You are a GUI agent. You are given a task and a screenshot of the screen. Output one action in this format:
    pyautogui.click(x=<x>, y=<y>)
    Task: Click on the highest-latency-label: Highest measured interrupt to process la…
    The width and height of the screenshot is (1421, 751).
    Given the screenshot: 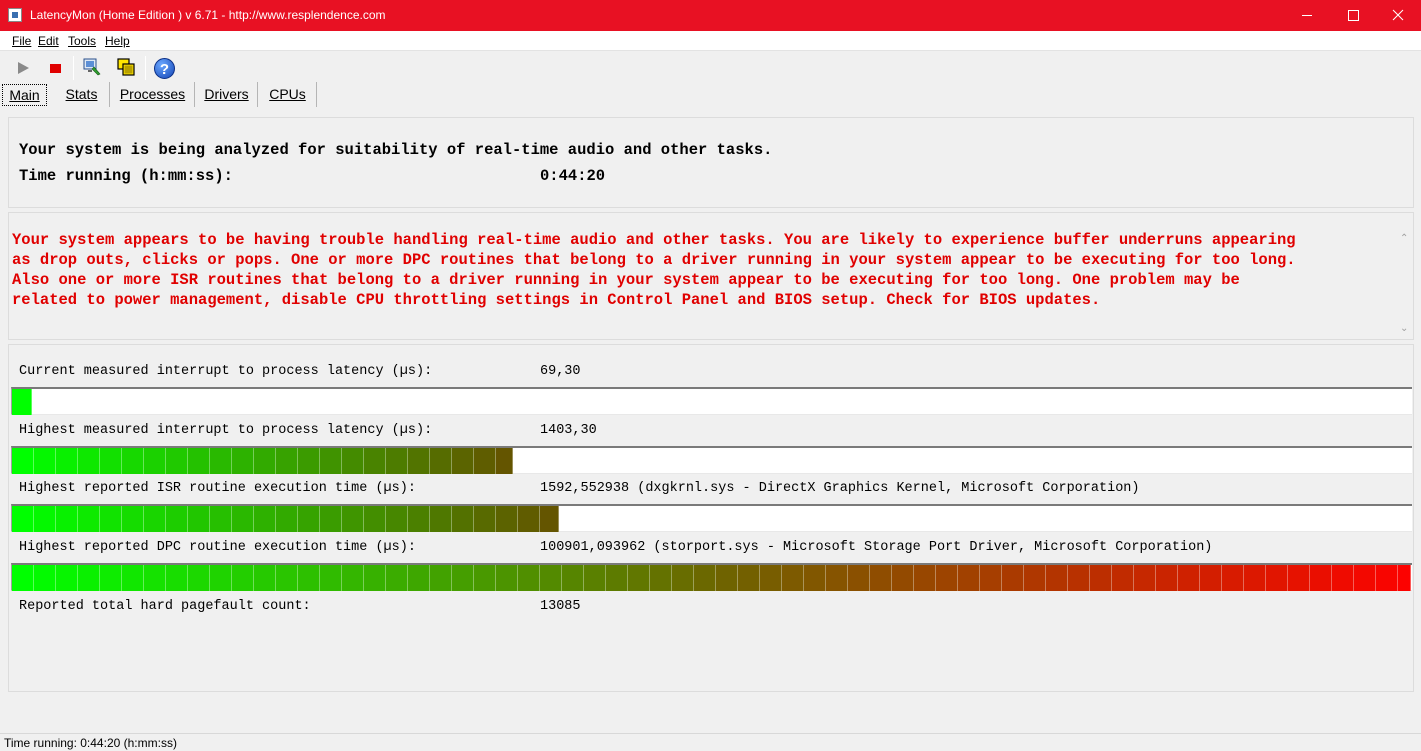 What is the action you would take?
    pyautogui.click(x=226, y=430)
    